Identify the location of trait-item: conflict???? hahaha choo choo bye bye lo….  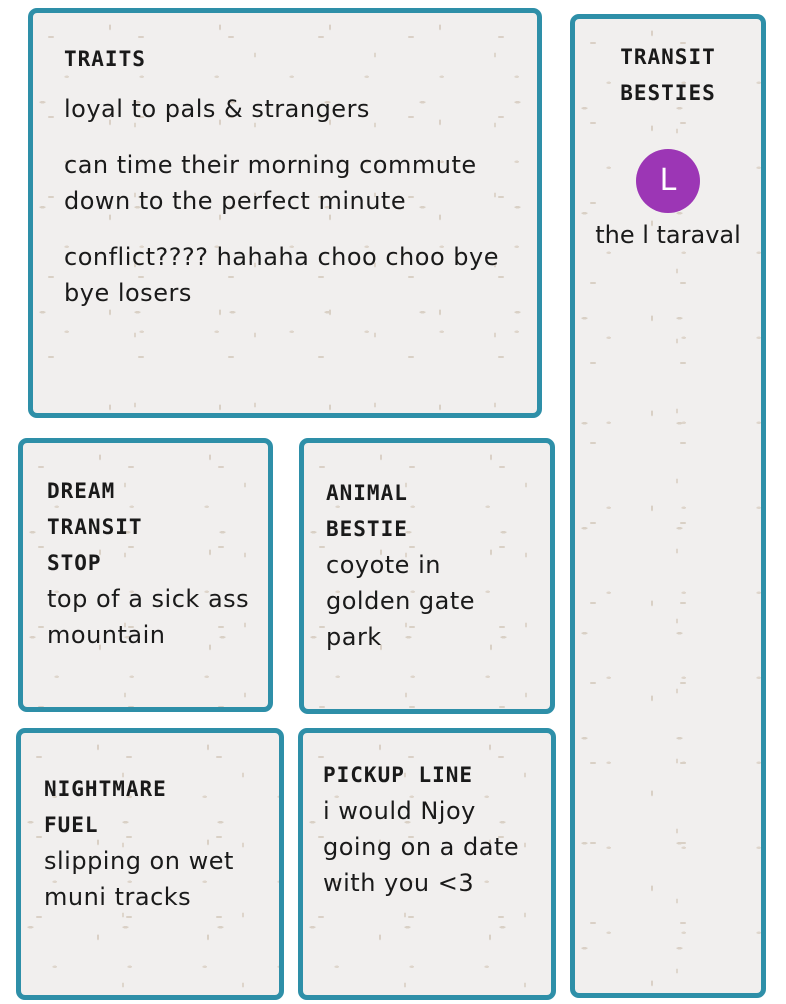
(281, 275).